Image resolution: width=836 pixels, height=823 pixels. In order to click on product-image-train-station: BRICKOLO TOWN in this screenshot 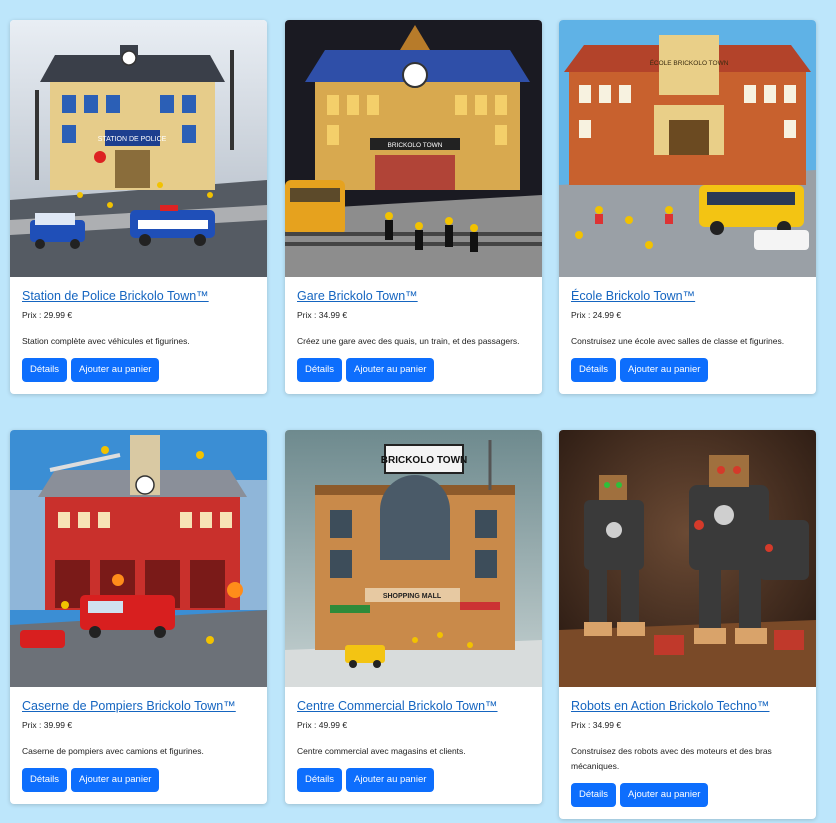, I will do `click(413, 148)`.